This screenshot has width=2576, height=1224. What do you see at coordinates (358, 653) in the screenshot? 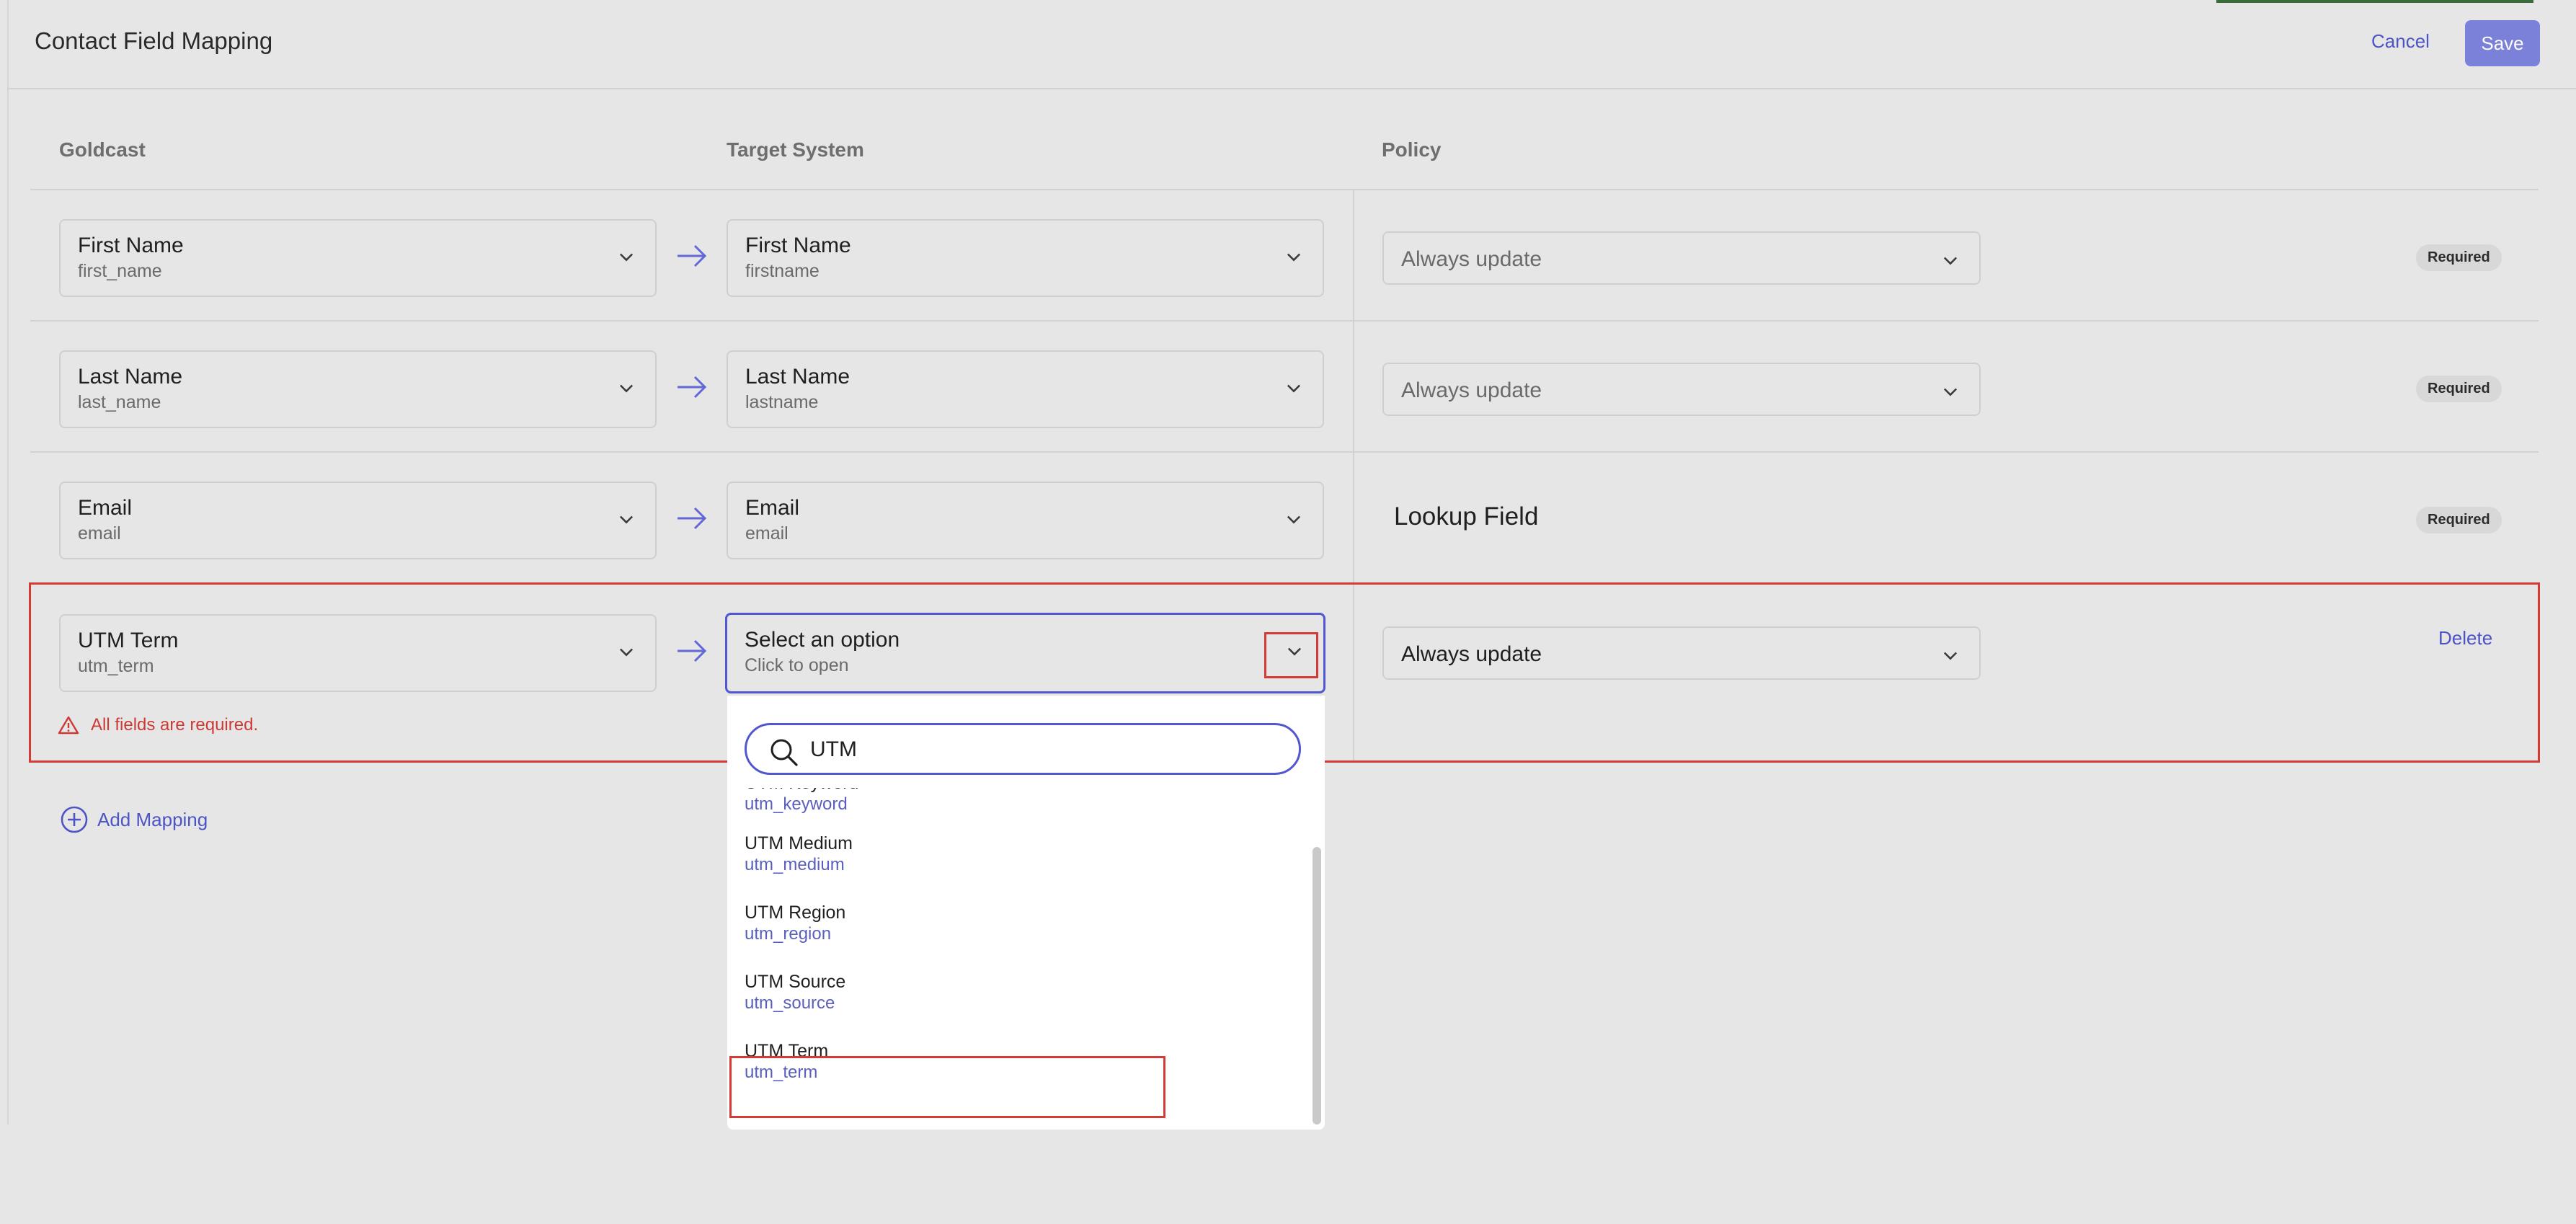
I see `goldcast-field-select: UTM Term utm_term` at bounding box center [358, 653].